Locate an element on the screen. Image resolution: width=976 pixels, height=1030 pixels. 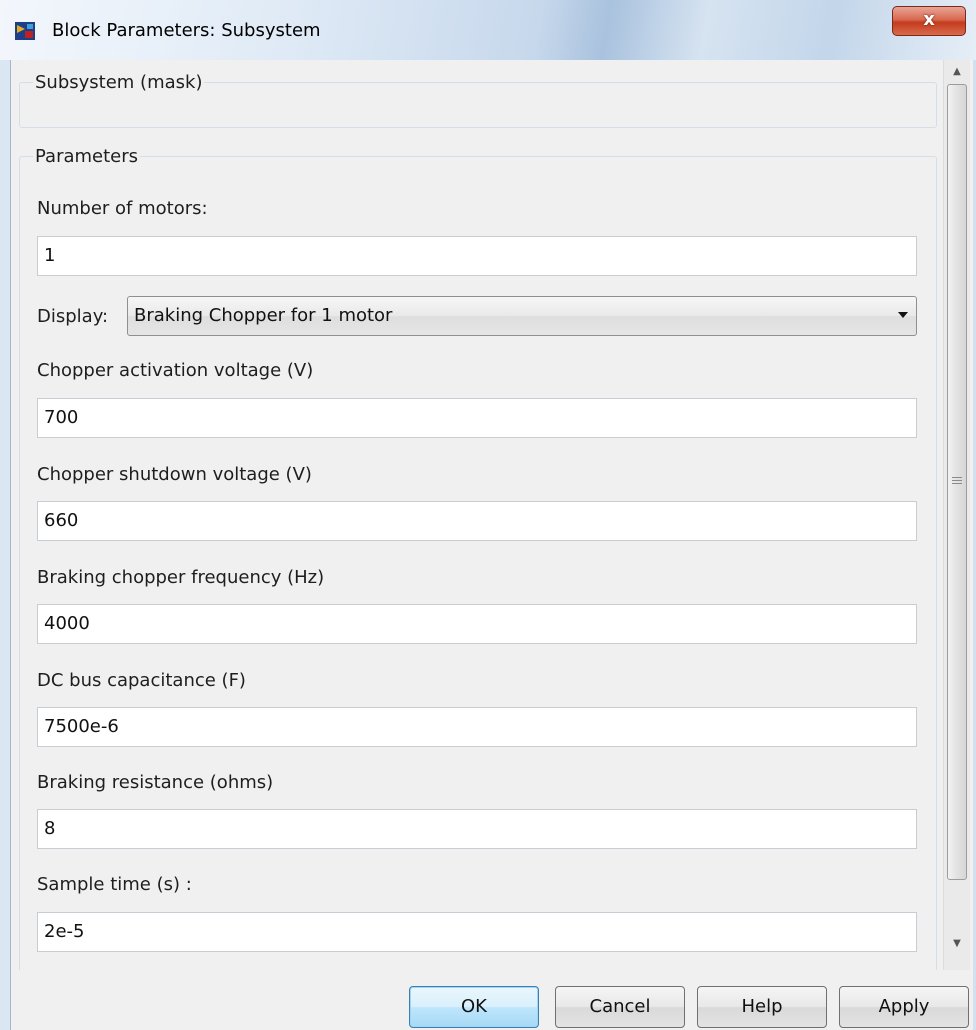
simulink-block-icon is located at coordinates (25, 31).